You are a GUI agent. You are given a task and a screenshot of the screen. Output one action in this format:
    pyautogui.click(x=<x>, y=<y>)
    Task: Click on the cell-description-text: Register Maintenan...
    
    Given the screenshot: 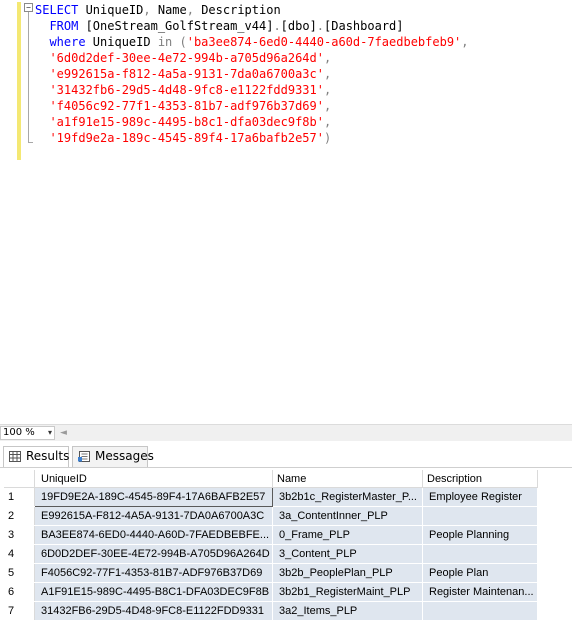 What is the action you would take?
    pyautogui.click(x=481, y=592)
    